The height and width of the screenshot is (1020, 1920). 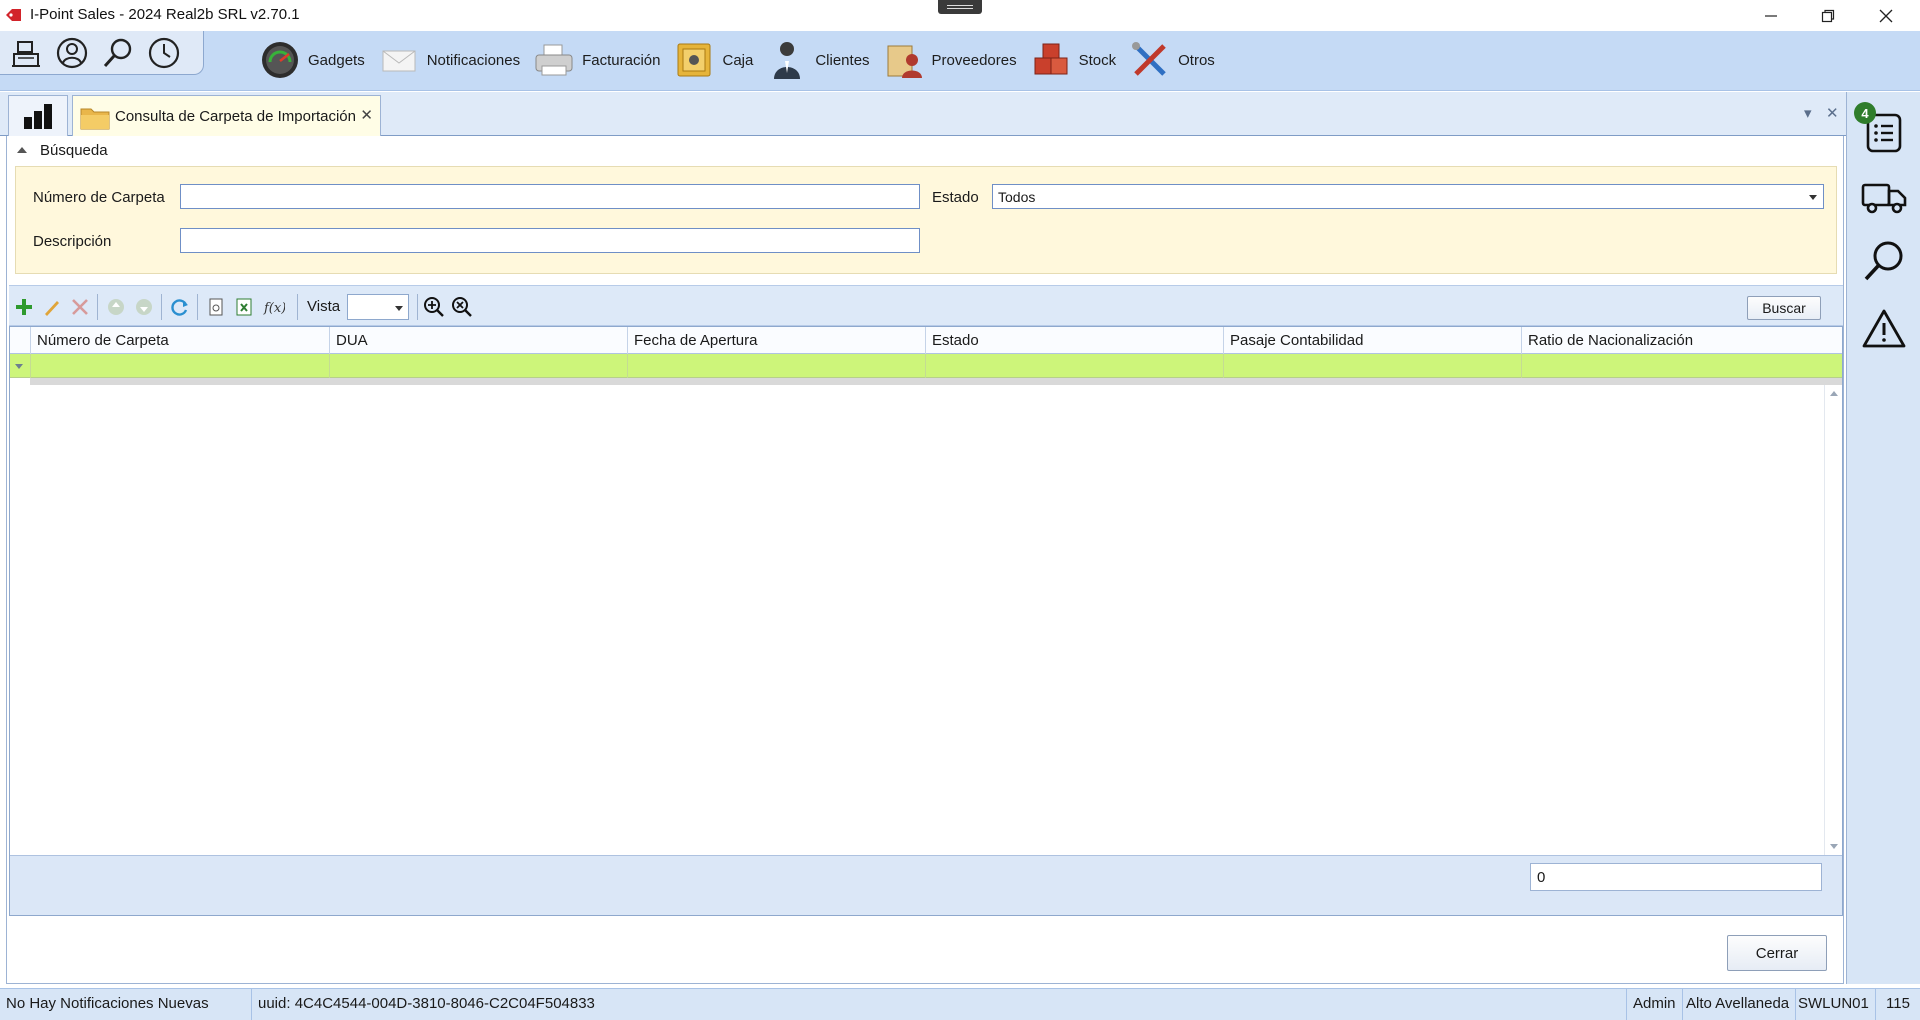 I want to click on minimize-button, so click(x=1771, y=15).